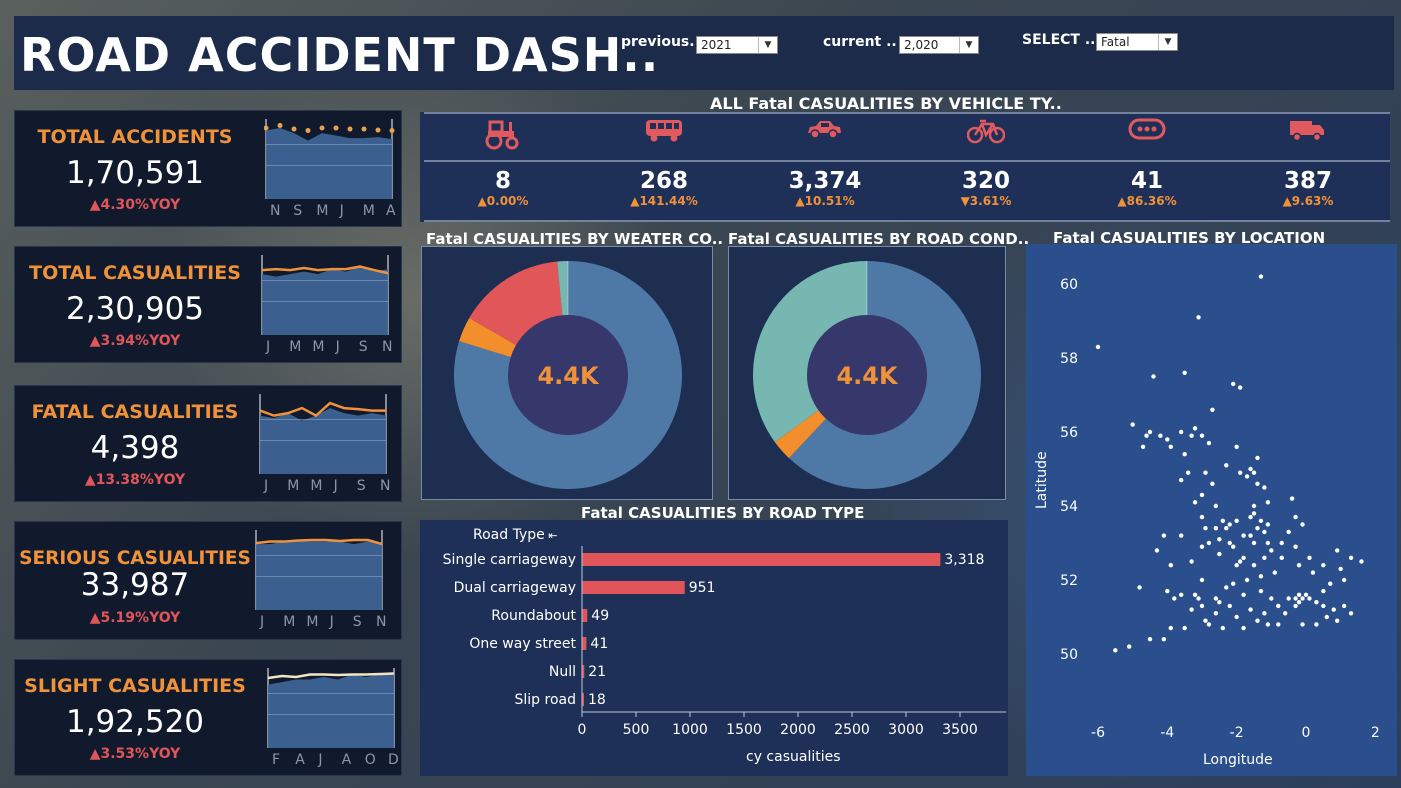 This screenshot has height=788, width=1401. I want to click on severity-select: Fatal ▼, so click(1137, 42).